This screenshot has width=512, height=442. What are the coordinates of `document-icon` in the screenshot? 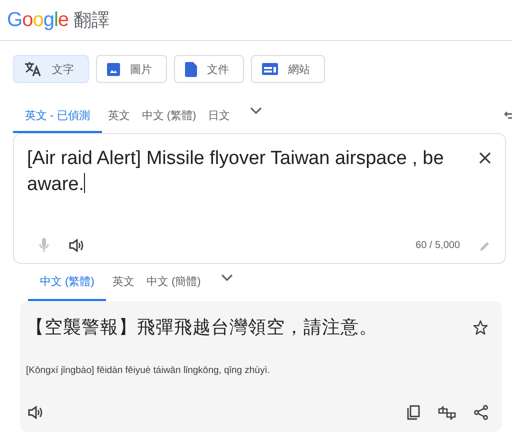 It's located at (191, 69).